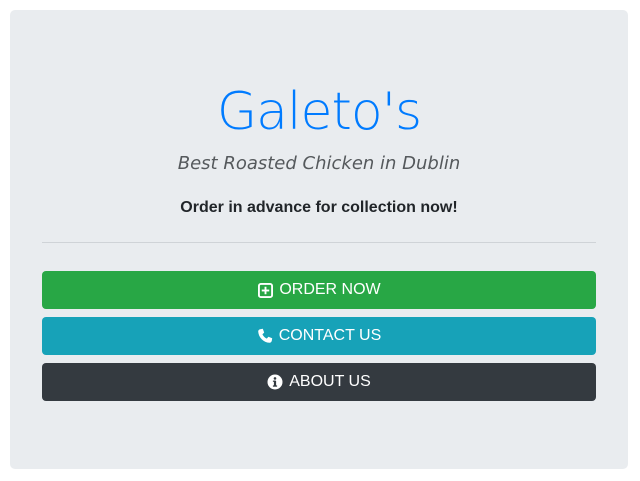  I want to click on phone-icon, so click(265, 336).